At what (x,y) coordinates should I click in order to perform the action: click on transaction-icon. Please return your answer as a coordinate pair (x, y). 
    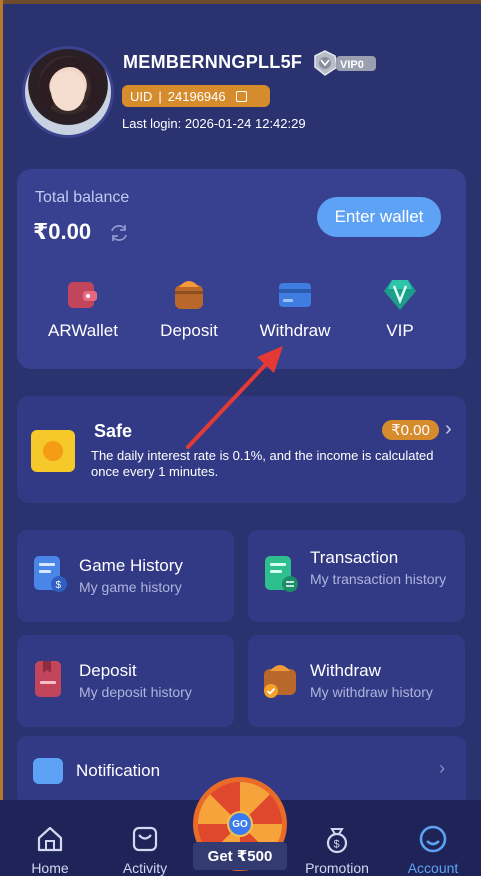
    Looking at the image, I should click on (281, 574).